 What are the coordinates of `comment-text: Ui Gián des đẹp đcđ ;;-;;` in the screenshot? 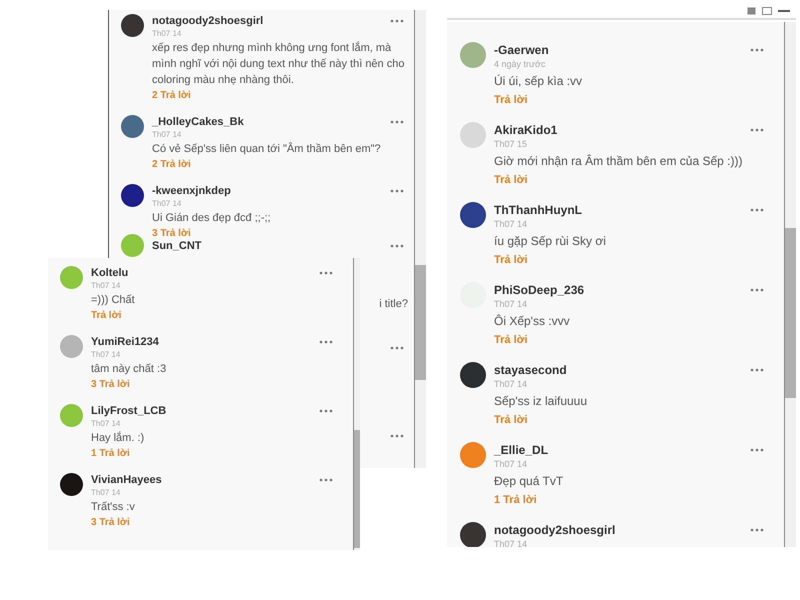 It's located at (212, 218).